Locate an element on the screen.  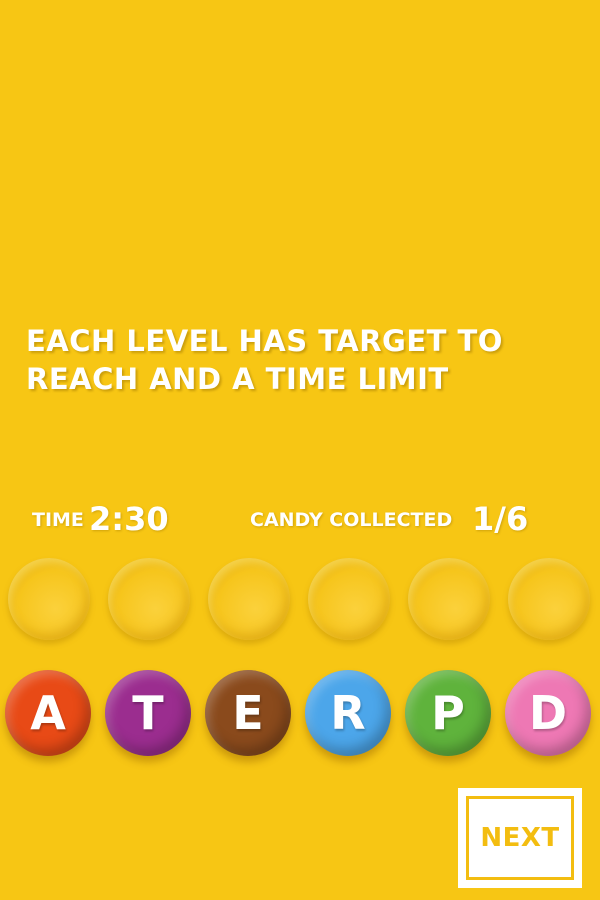
candy-e: E is located at coordinates (248, 713).